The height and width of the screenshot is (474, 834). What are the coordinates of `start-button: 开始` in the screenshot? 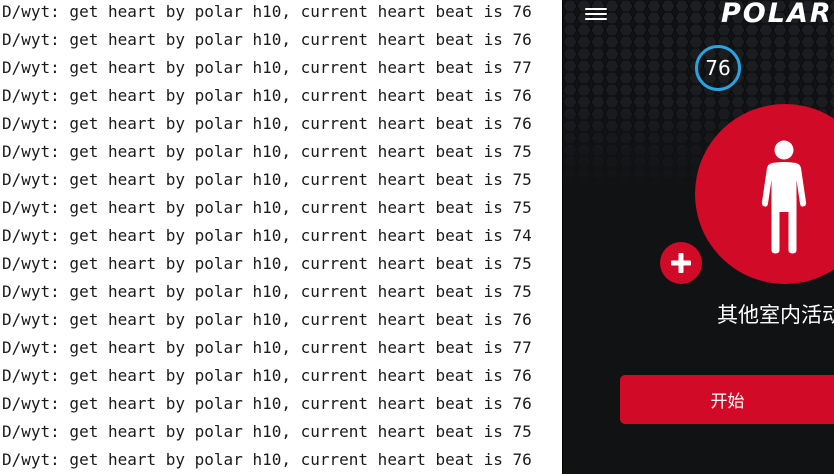 It's located at (727, 399).